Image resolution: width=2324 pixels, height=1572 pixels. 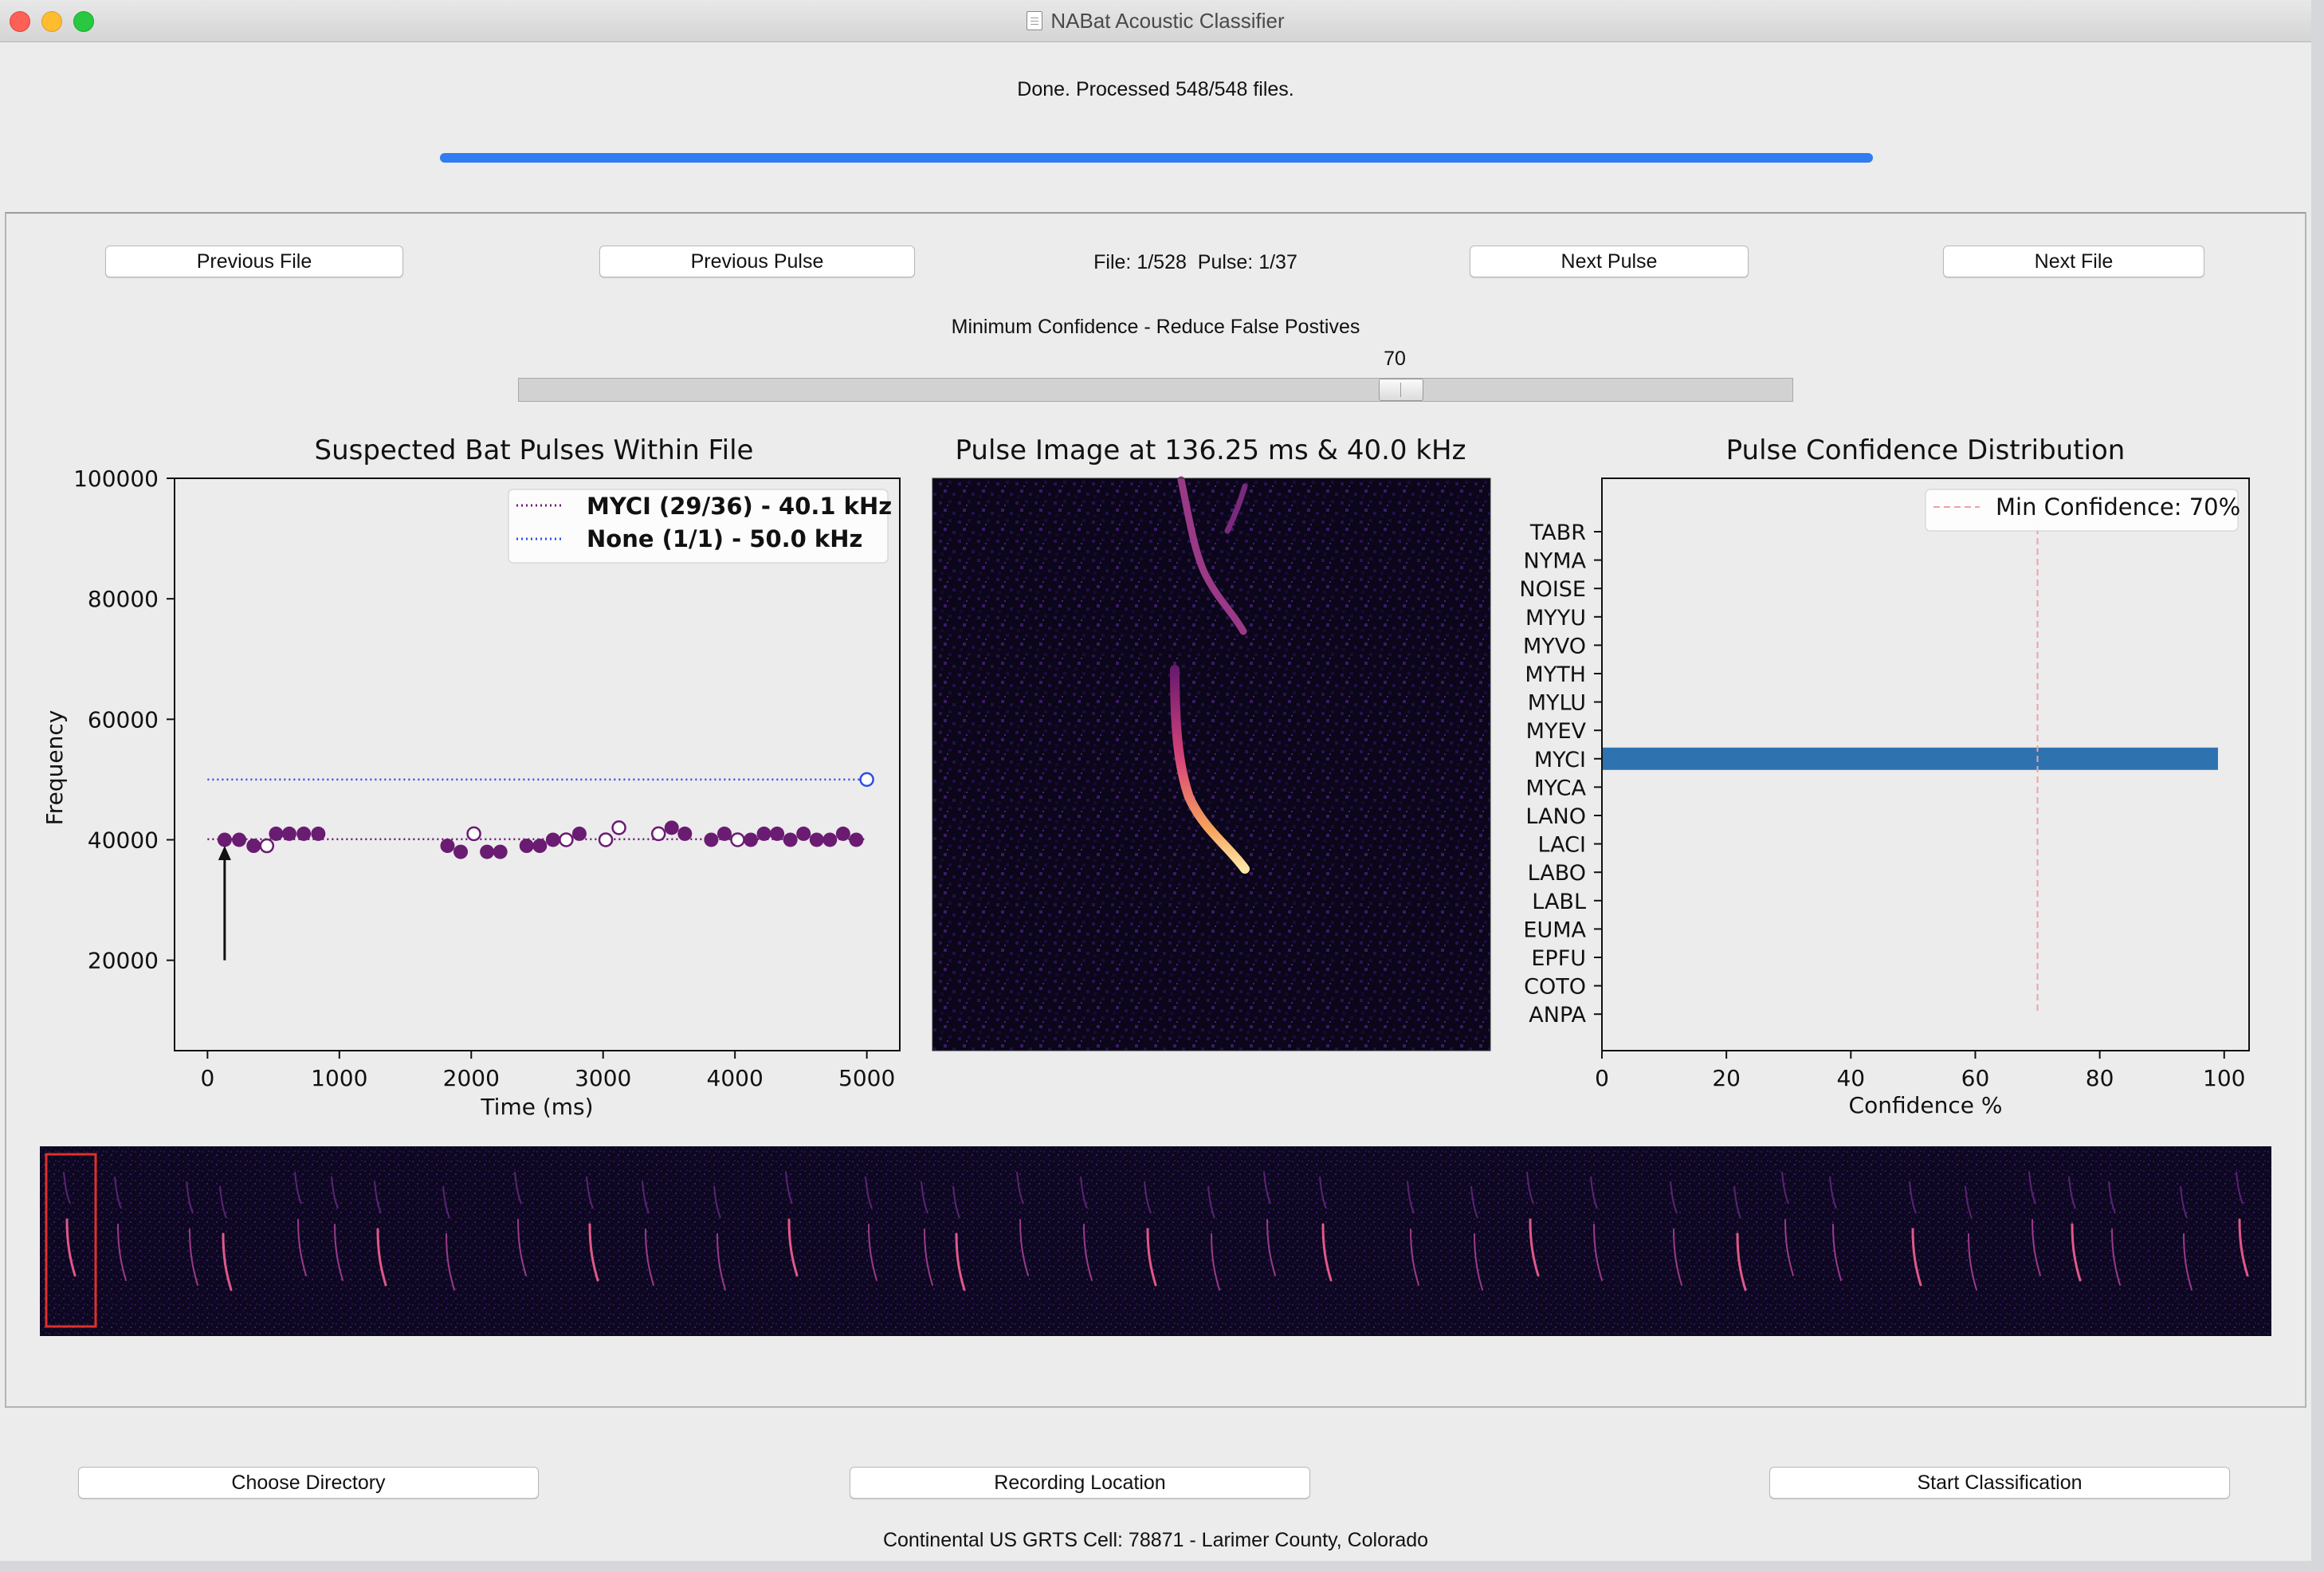 I want to click on scatter-title: Suspected Bat Pulses Within File, so click(x=534, y=450).